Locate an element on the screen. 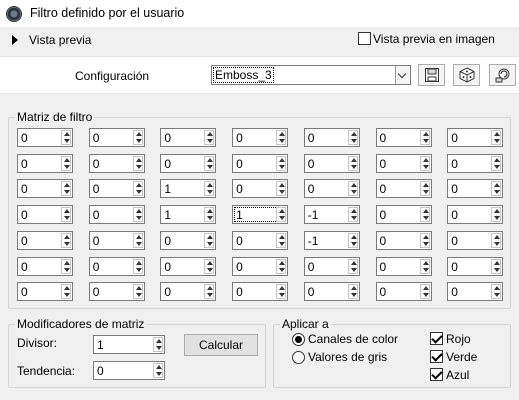 The width and height of the screenshot is (519, 400). color-channels-label: Canales de color is located at coordinates (353, 339).